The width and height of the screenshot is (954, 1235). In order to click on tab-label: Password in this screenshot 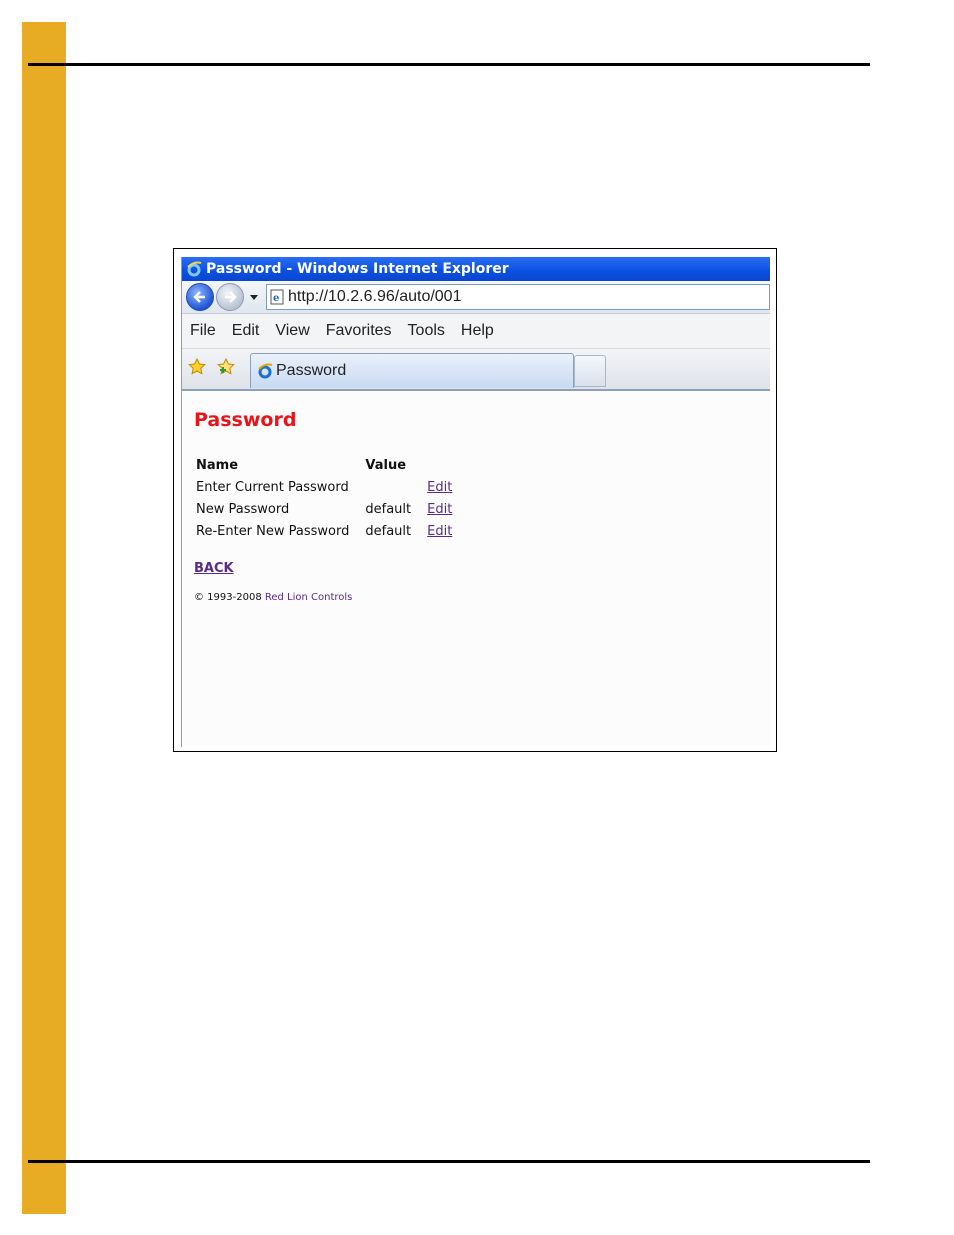, I will do `click(311, 370)`.